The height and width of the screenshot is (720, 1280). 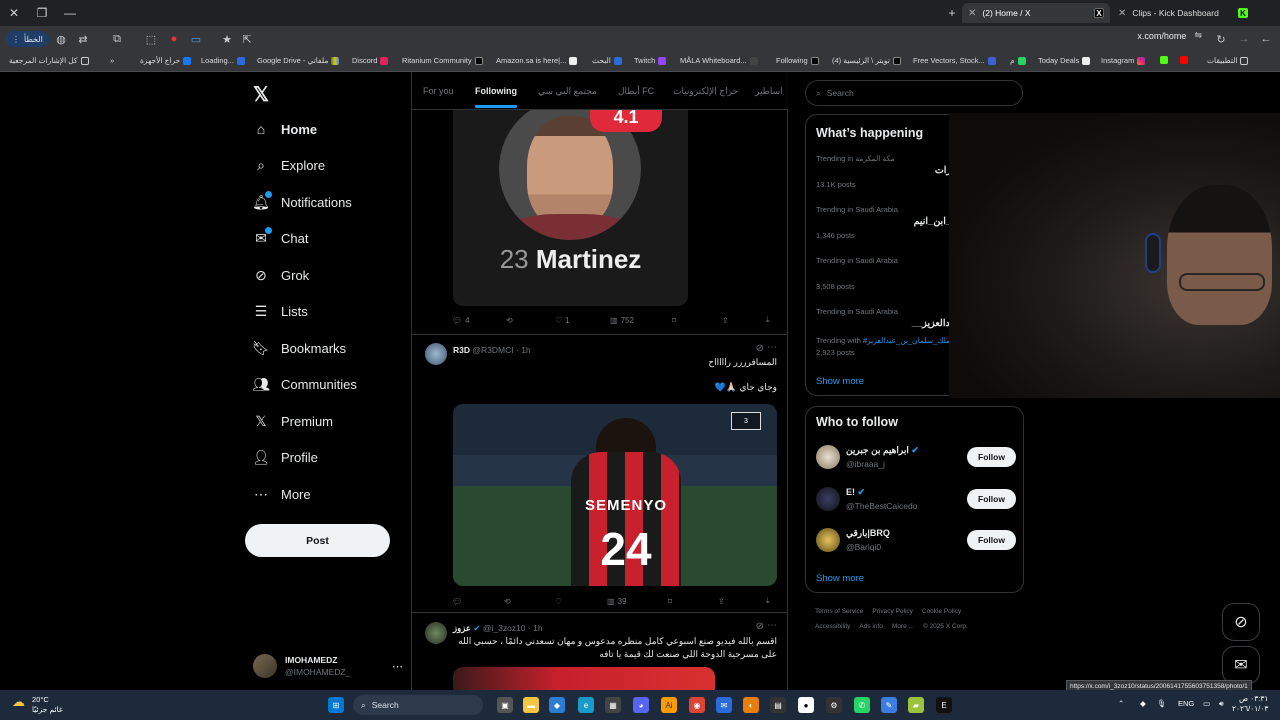 What do you see at coordinates (866, 60) in the screenshot?
I see `bookmark-item: (4) تويتر \ الرئيسية` at bounding box center [866, 60].